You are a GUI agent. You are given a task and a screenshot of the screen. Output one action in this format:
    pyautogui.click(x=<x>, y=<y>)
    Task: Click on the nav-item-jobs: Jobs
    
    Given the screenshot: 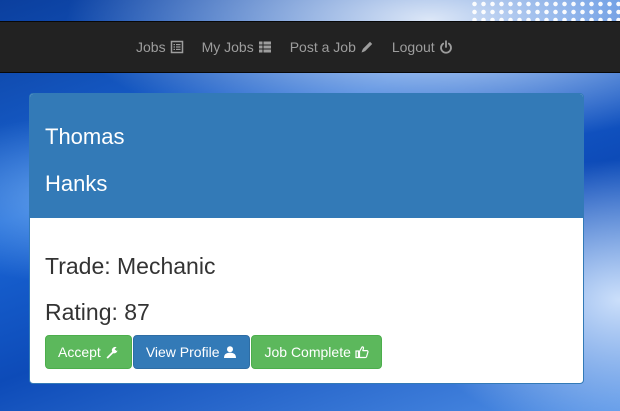 What is the action you would take?
    pyautogui.click(x=160, y=47)
    